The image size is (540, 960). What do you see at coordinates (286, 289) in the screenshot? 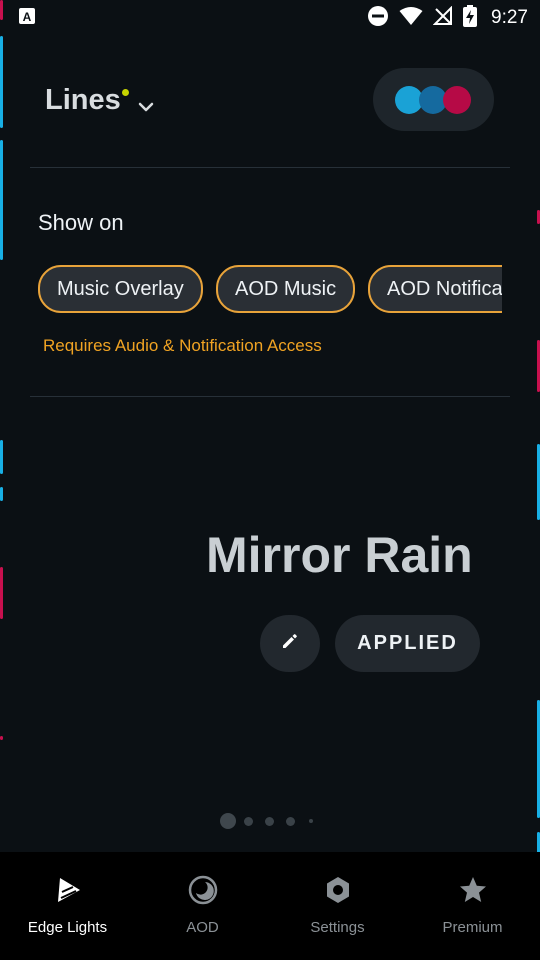
I see `chip-aod-music: AOD Music` at bounding box center [286, 289].